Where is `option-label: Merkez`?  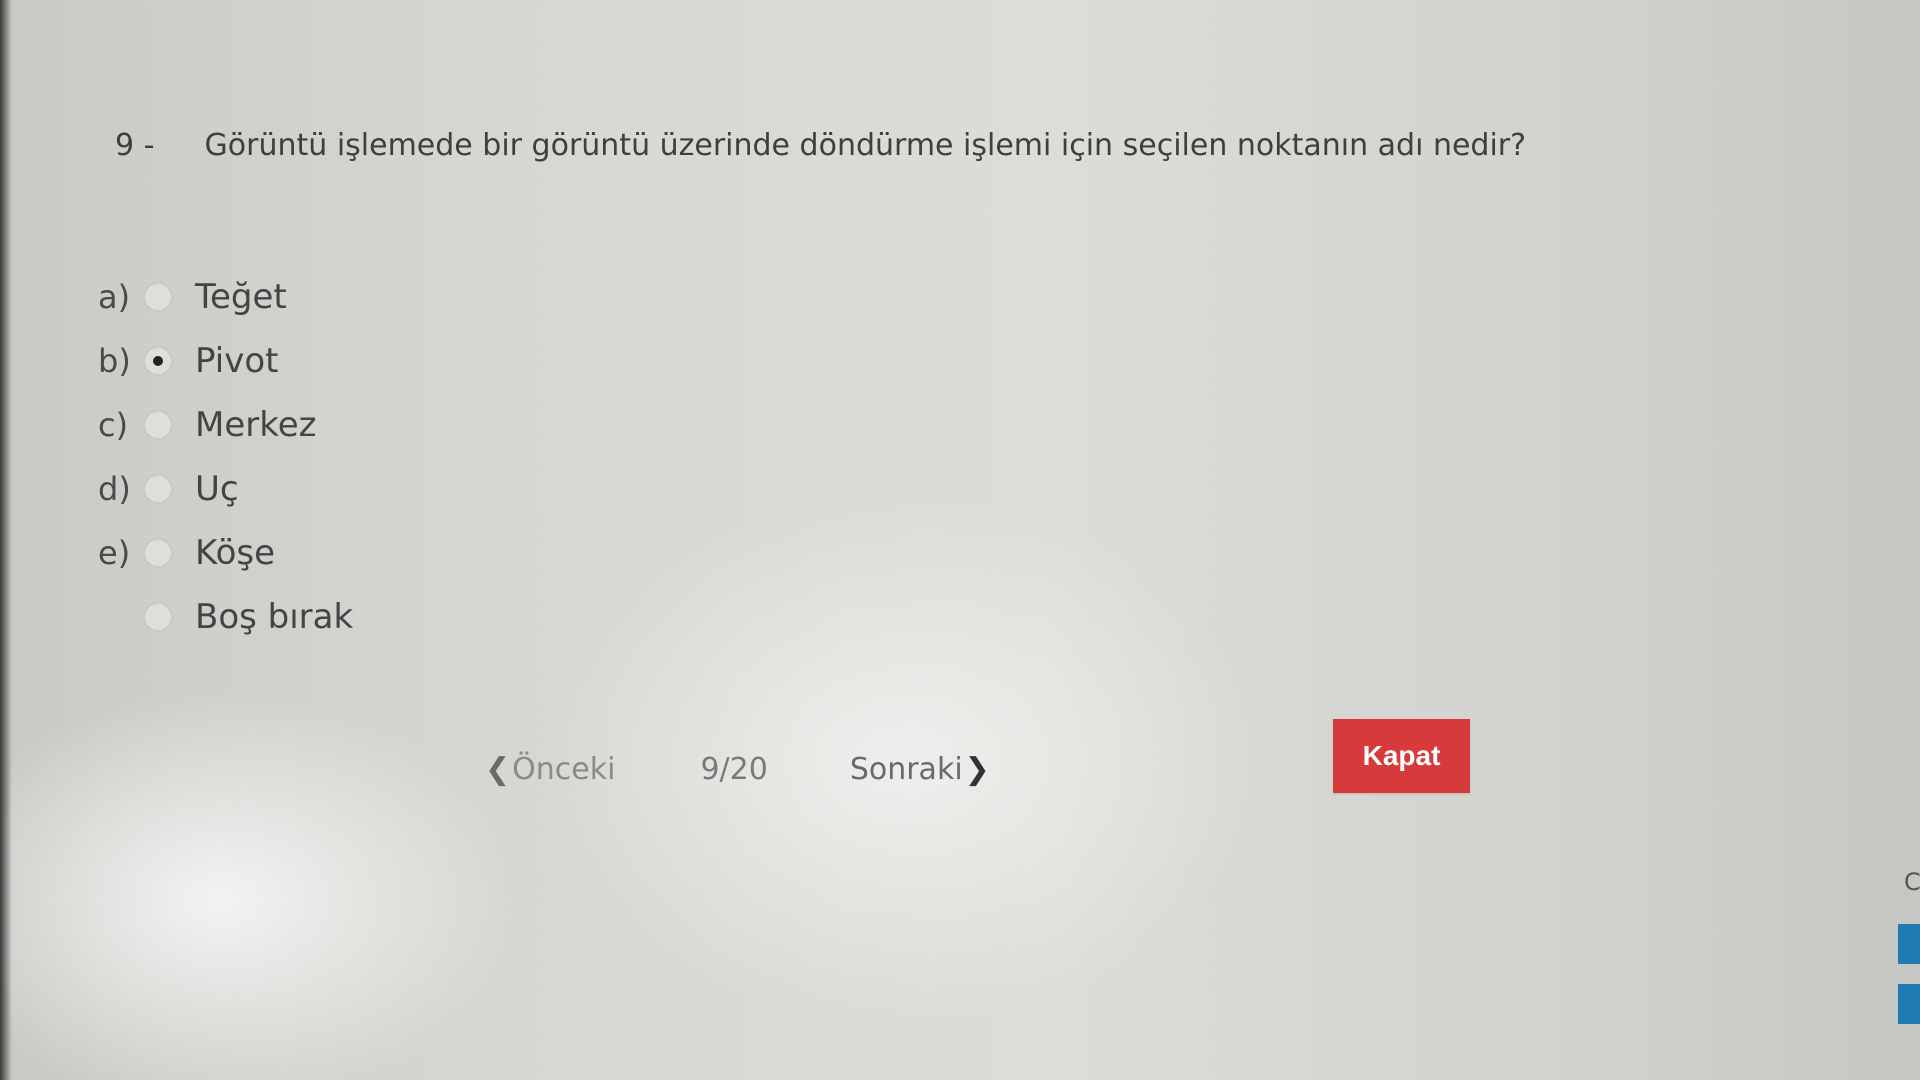
option-label: Merkez is located at coordinates (255, 425).